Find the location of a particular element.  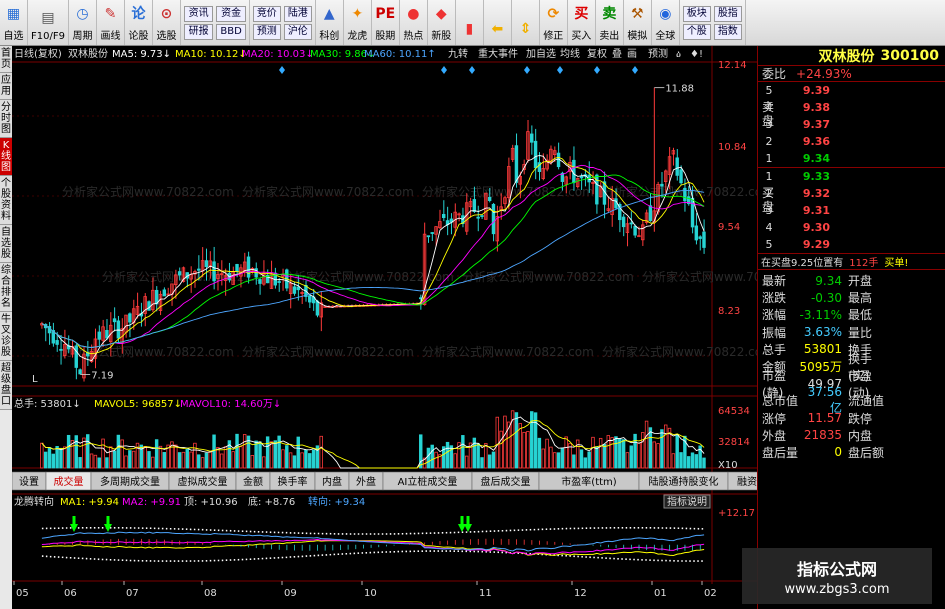

chart-header-button-6: 画 is located at coordinates (632, 54).